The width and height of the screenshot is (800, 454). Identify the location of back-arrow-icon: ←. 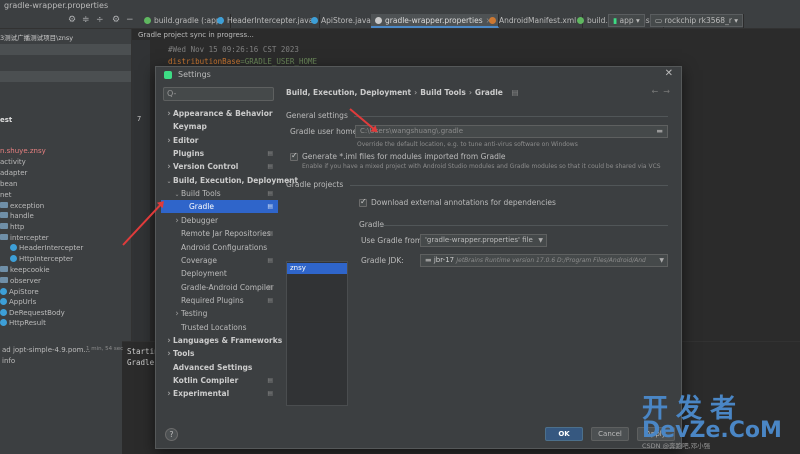
(655, 91).